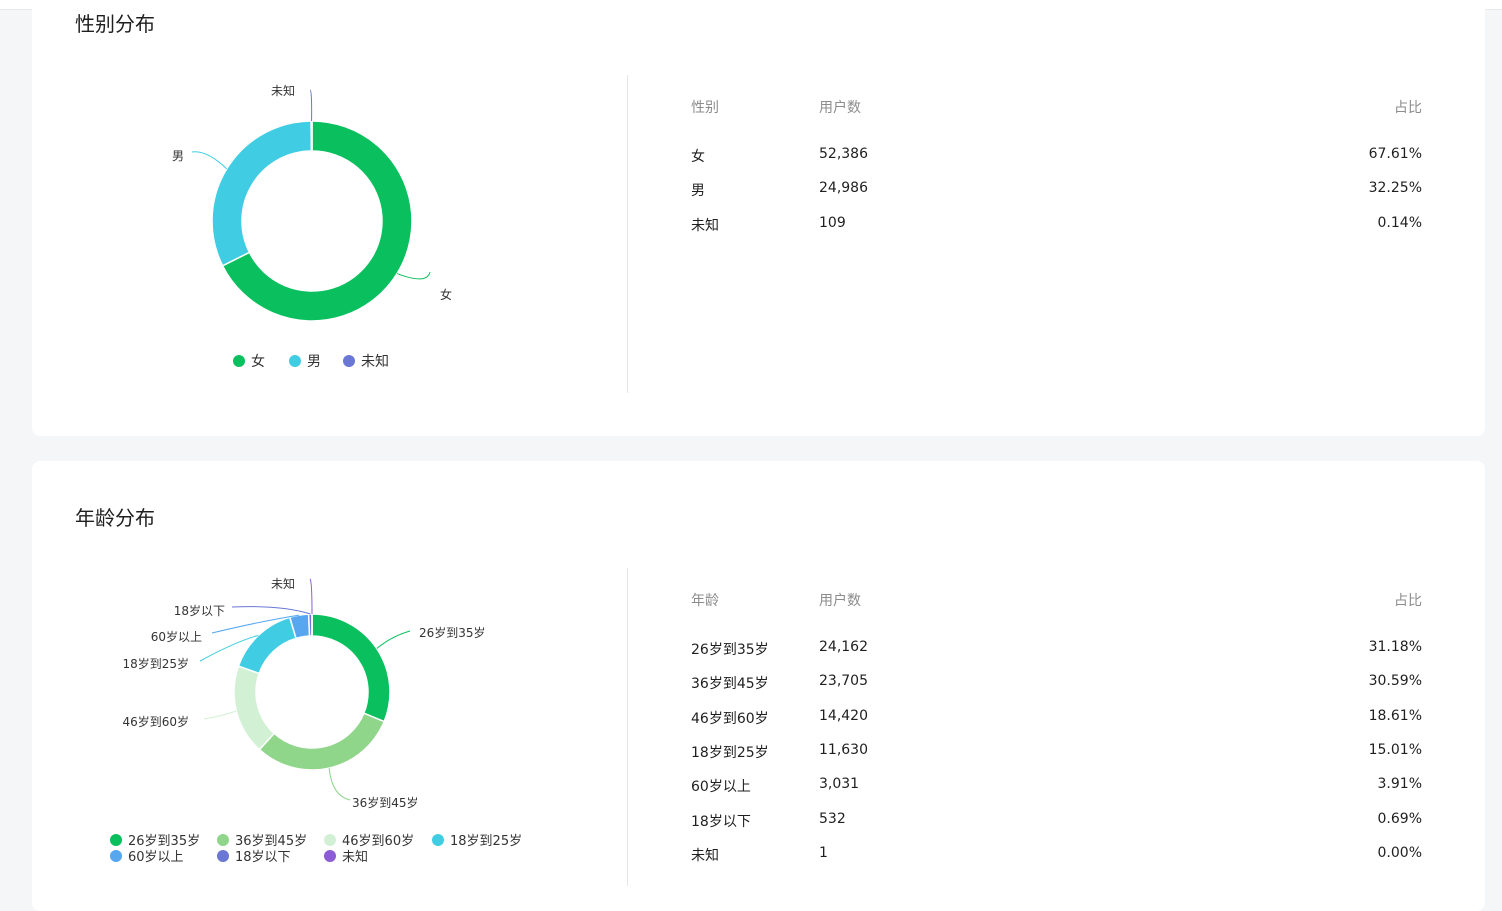 This screenshot has height=911, width=1502. I want to click on table-row: 26岁到35岁 24,162 31.18%, so click(1056, 649).